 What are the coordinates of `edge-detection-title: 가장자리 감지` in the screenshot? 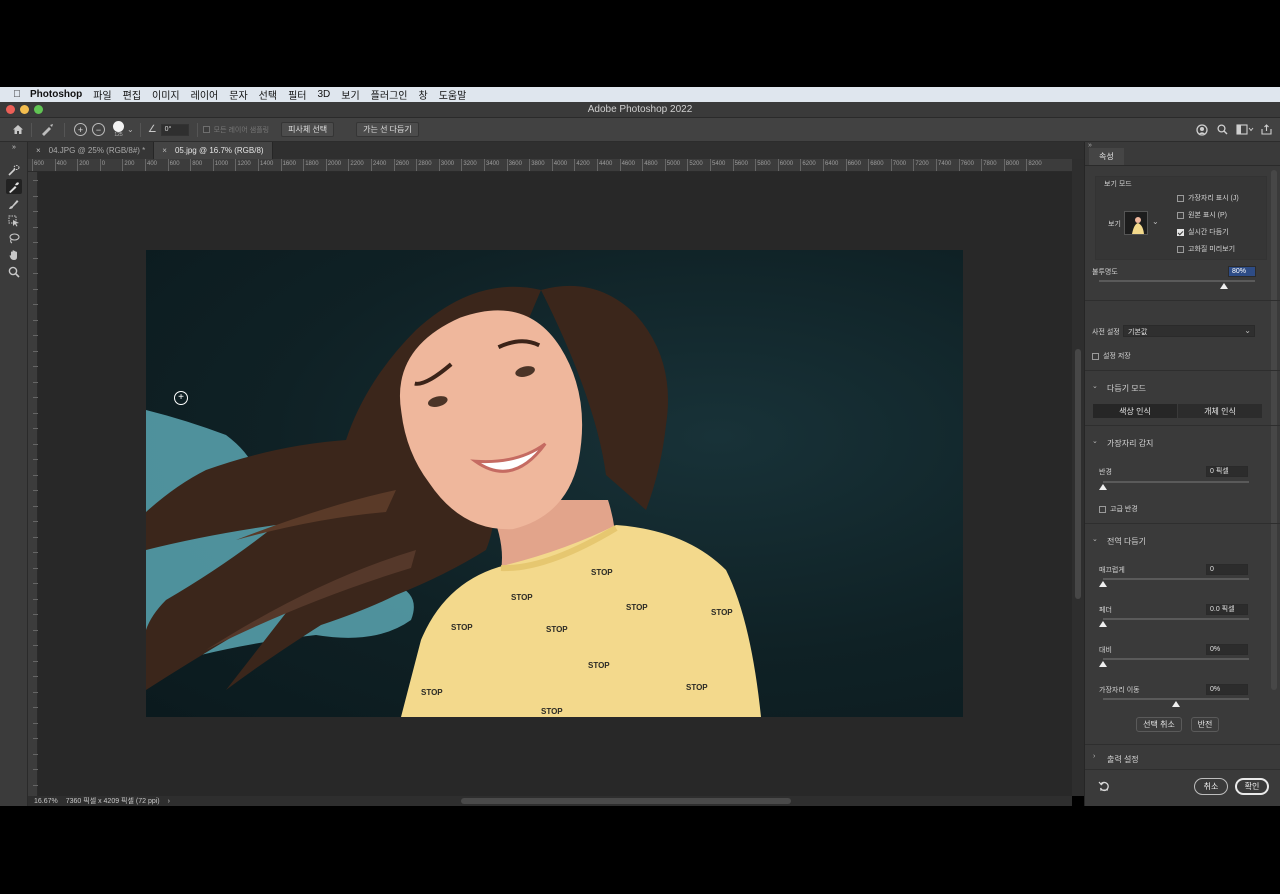 It's located at (1130, 443).